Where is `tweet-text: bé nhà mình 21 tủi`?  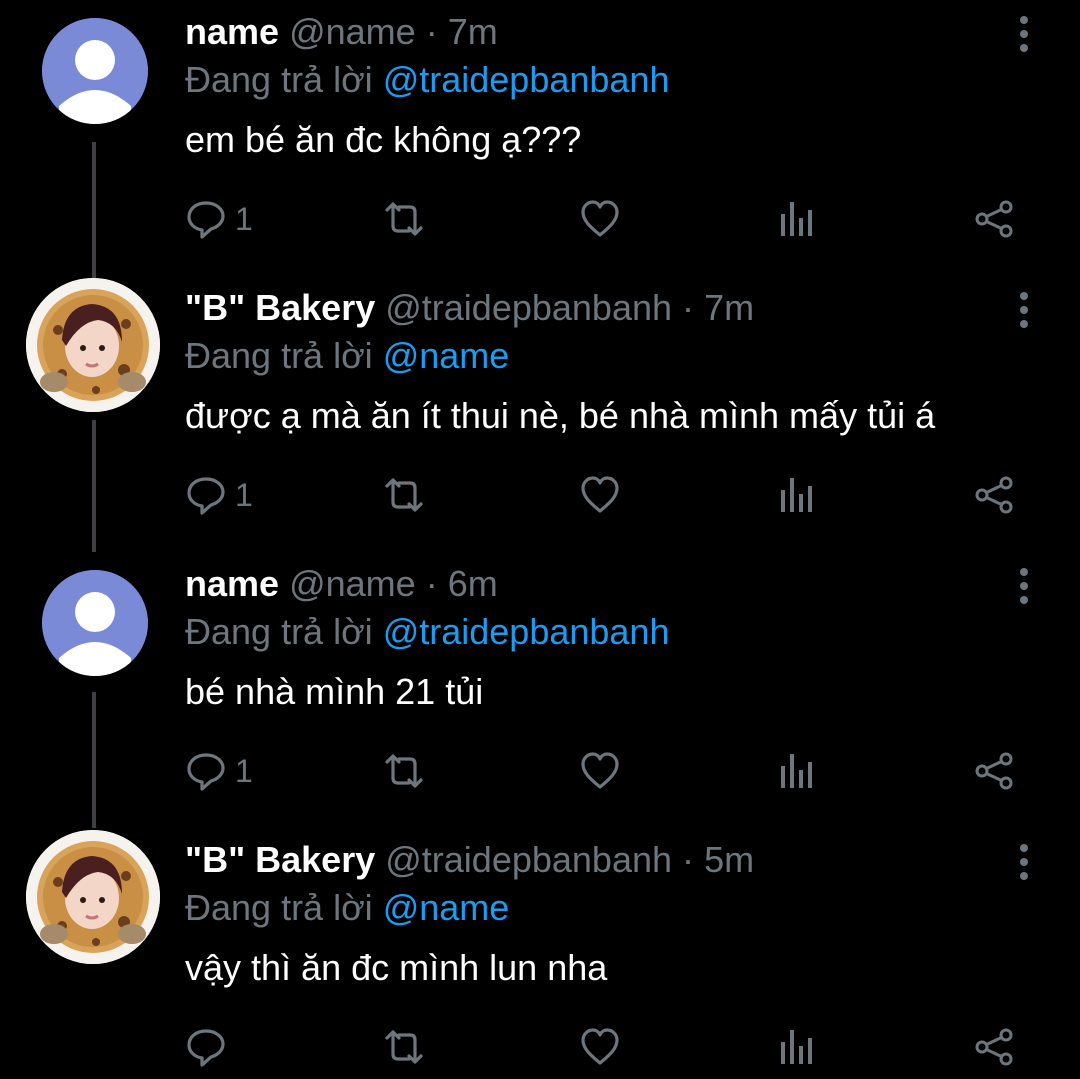 tweet-text: bé nhà mình 21 tủi is located at coordinates (334, 691).